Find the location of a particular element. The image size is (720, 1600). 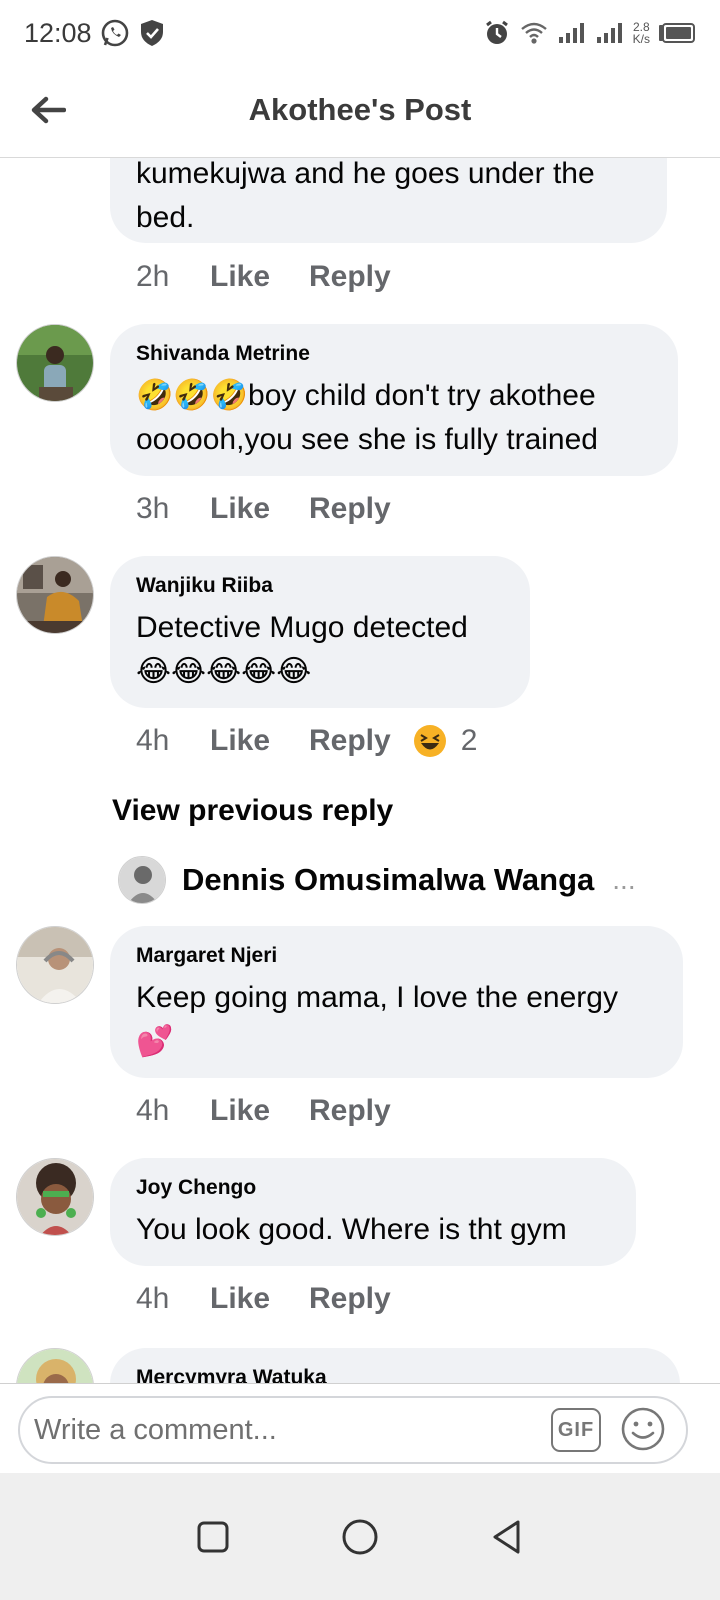

alarm-icon is located at coordinates (497, 33).